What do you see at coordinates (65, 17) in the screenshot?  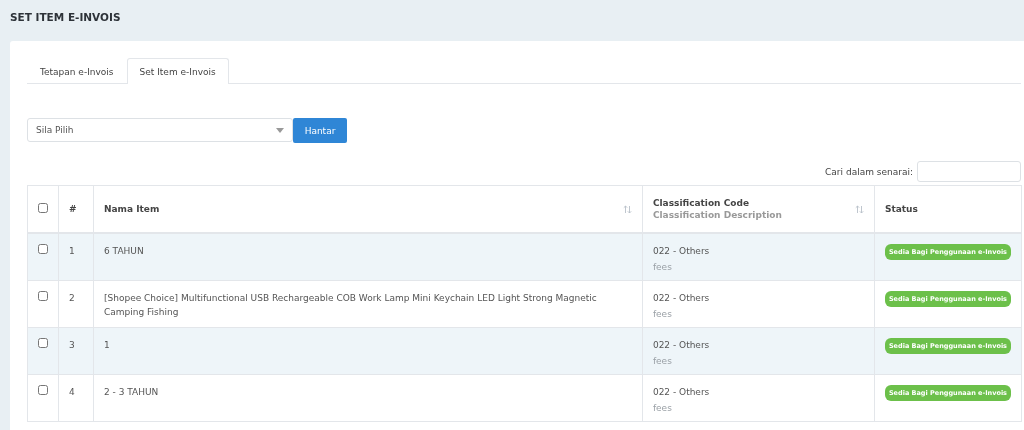 I see `page-title: SET ITEM E-INVOIS` at bounding box center [65, 17].